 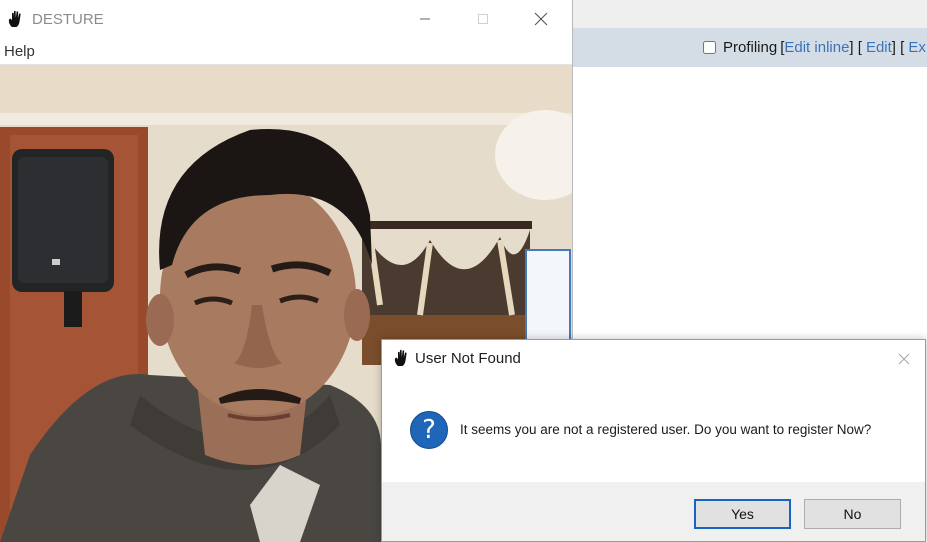 I want to click on menu-help: Help, so click(x=19, y=51).